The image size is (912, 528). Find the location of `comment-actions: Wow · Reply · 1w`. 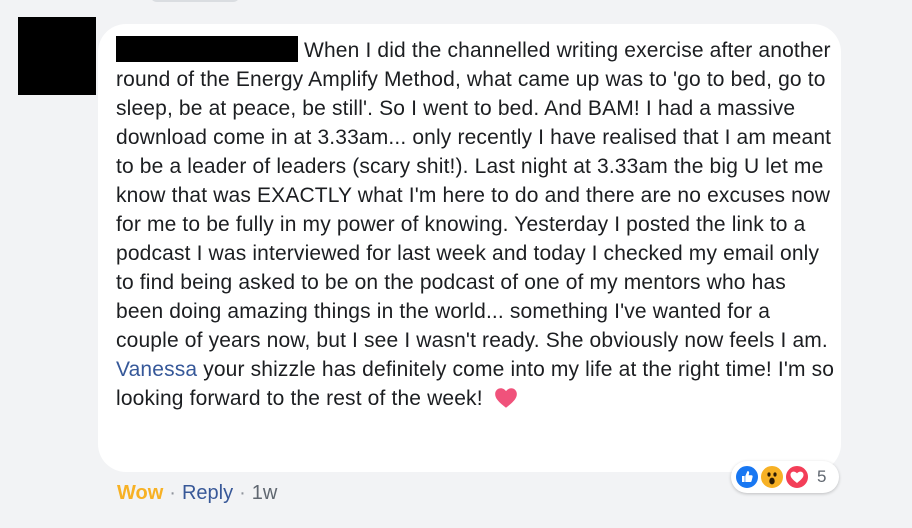

comment-actions: Wow · Reply · 1w is located at coordinates (197, 493).